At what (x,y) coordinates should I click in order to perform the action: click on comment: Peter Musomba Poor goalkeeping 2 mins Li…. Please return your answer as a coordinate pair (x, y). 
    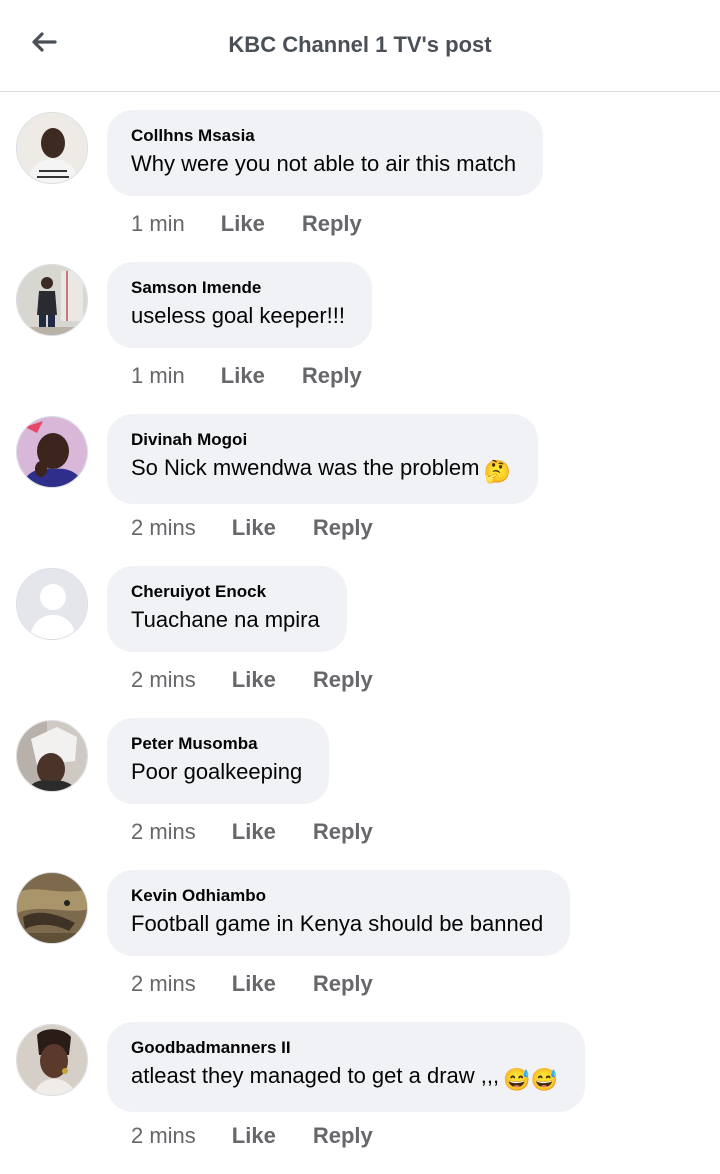
    Looking at the image, I should click on (360, 794).